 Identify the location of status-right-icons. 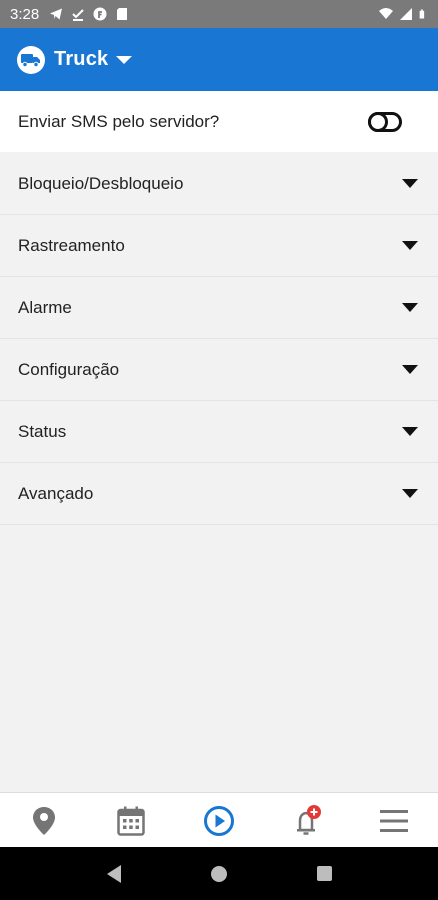
(403, 14).